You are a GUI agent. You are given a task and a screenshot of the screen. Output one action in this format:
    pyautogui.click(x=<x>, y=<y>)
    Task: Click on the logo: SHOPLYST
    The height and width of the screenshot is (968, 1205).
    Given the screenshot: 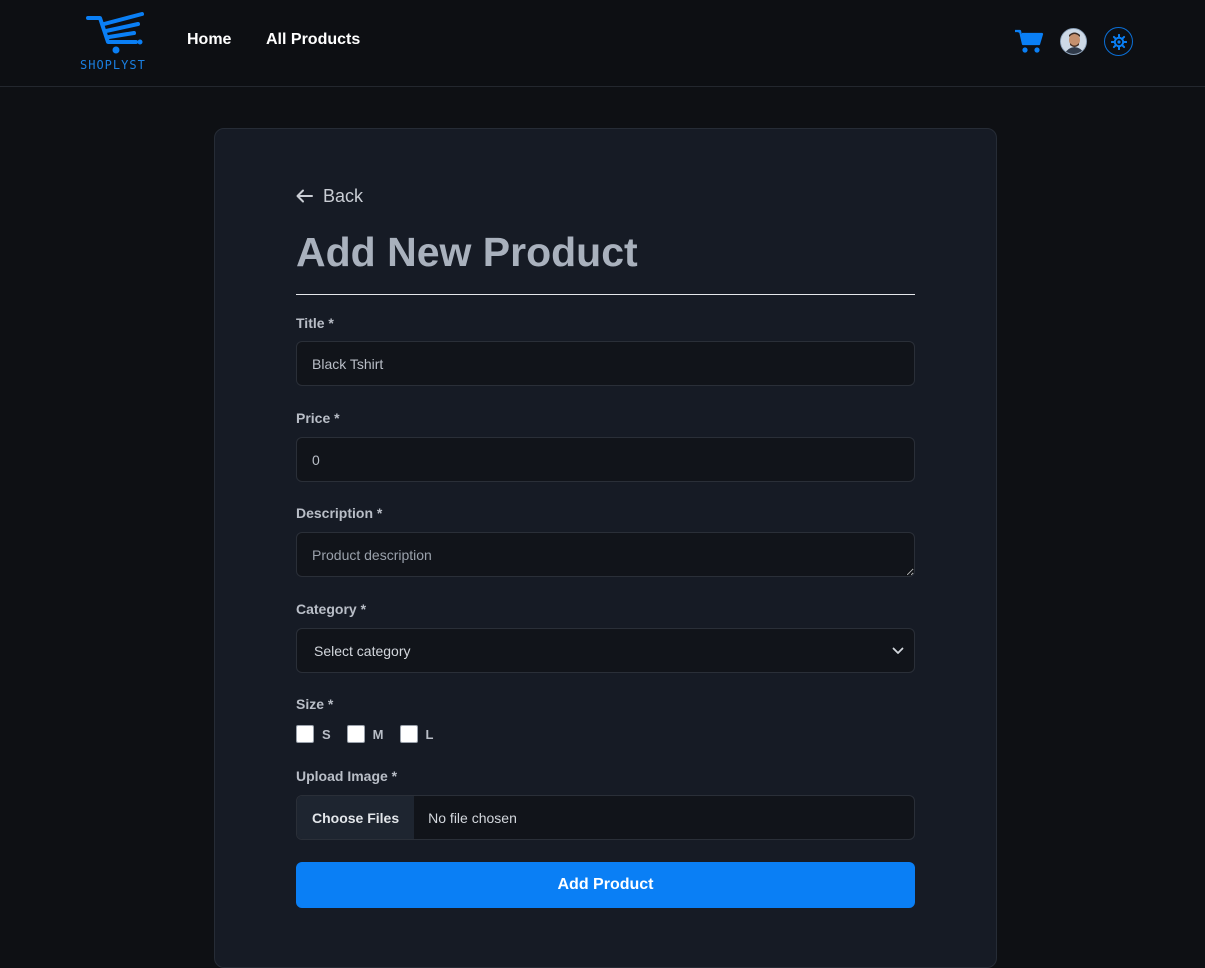 What is the action you would take?
    pyautogui.click(x=116, y=42)
    